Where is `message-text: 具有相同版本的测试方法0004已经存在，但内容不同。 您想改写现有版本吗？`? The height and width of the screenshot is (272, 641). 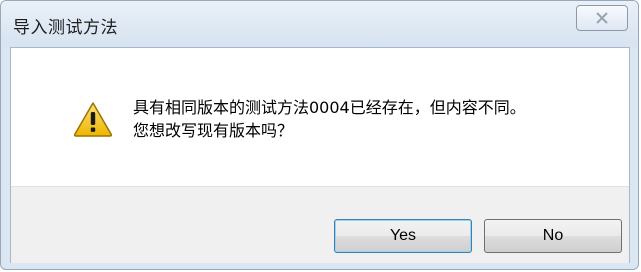
message-text: 具有相同版本的测试方法0004已经存在，但内容不同。 您想改写现有版本吗？ is located at coordinates (329, 119).